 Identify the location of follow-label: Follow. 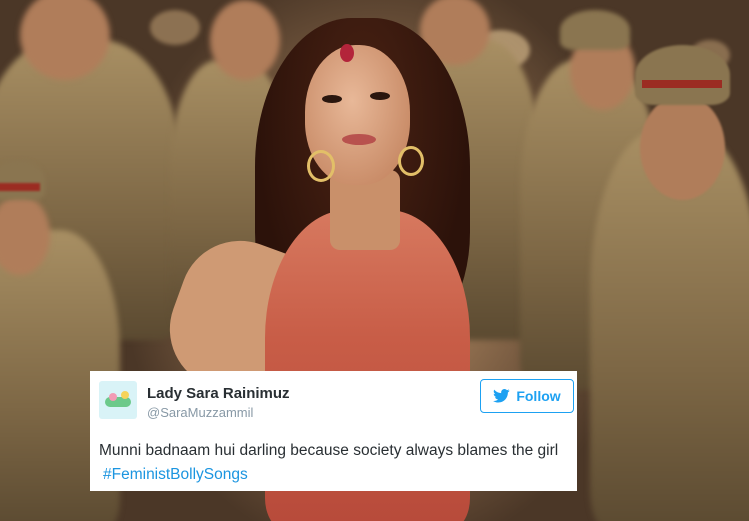
(538, 396).